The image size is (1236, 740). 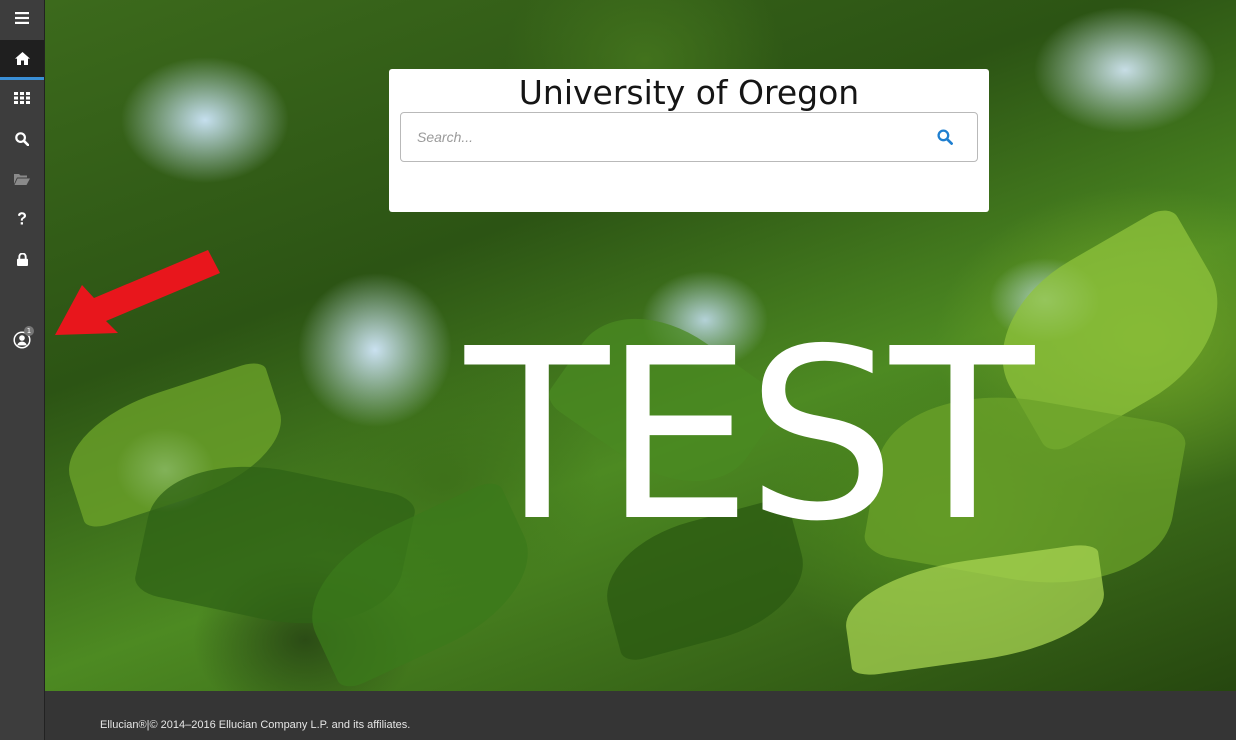 I want to click on sidebar-item-apps, so click(x=22, y=98).